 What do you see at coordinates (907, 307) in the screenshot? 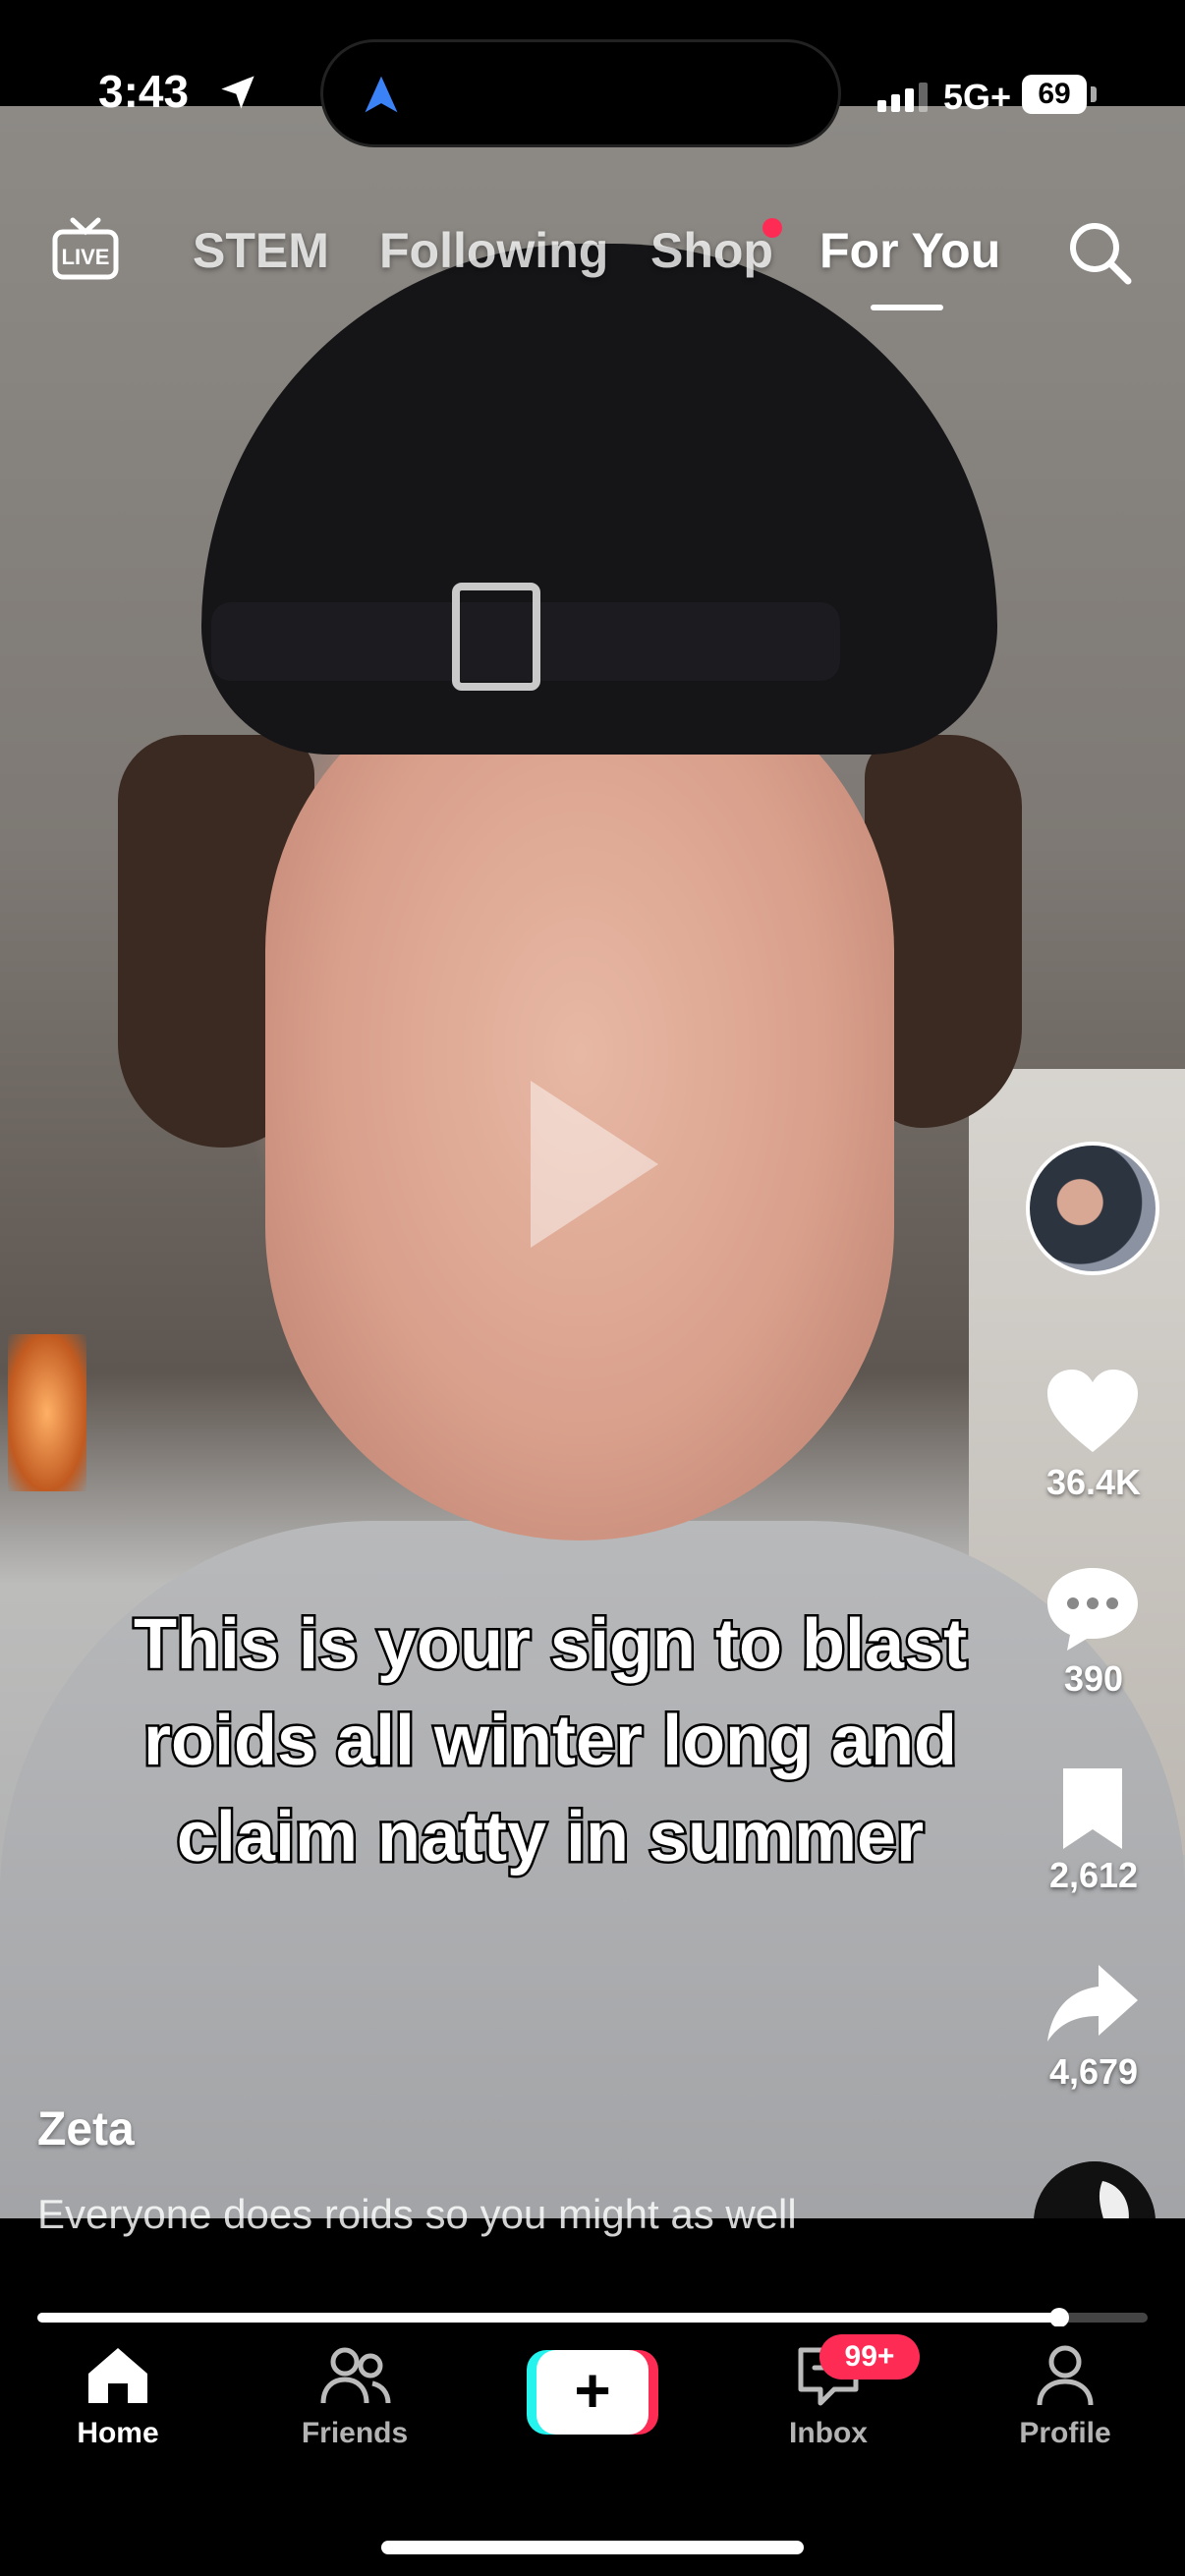
I see `active-tab-indicator` at bounding box center [907, 307].